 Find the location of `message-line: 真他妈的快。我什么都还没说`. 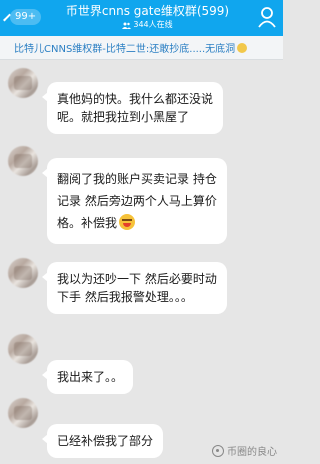

message-line: 真他妈的快。我什么都还没说 is located at coordinates (135, 99).